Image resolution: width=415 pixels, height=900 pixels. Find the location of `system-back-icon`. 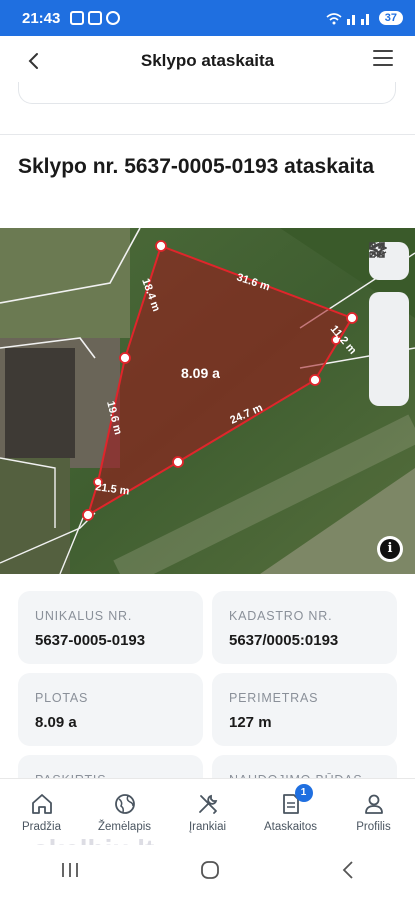

system-back-icon is located at coordinates (347, 870).